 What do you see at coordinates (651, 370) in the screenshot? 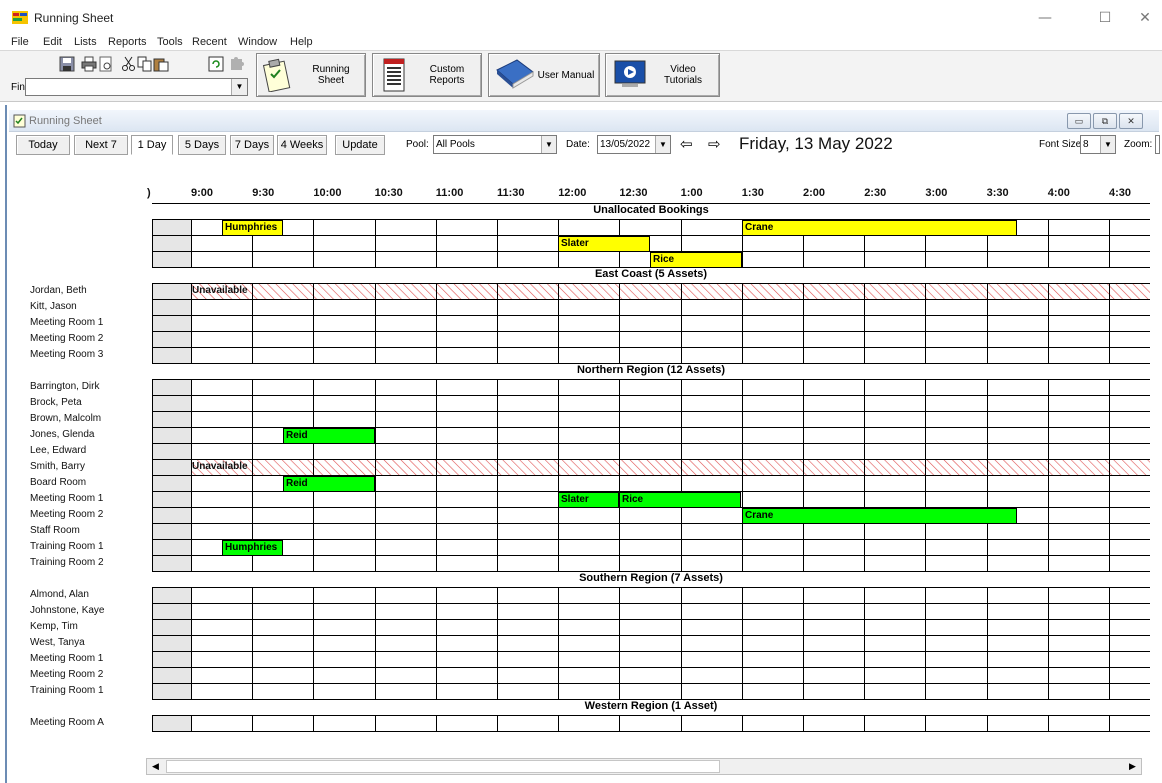
I see `section-header: Northern Region (12 Assets)` at bounding box center [651, 370].